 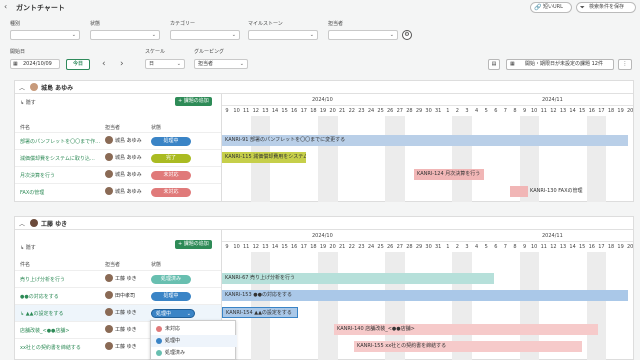 I want to click on gantt-bar: KANRI-153 ●●の対応をする, so click(x=425, y=295).